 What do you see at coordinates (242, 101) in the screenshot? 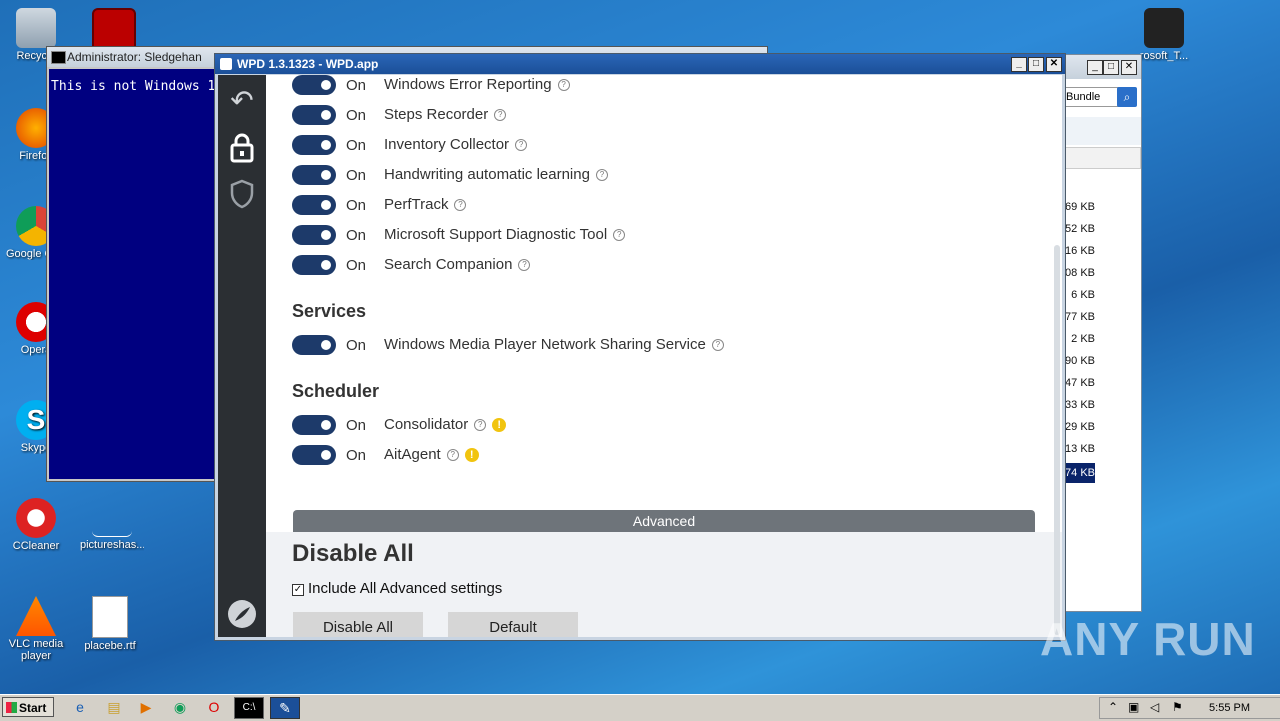
I see `back-arrow-icon: ↶` at bounding box center [242, 101].